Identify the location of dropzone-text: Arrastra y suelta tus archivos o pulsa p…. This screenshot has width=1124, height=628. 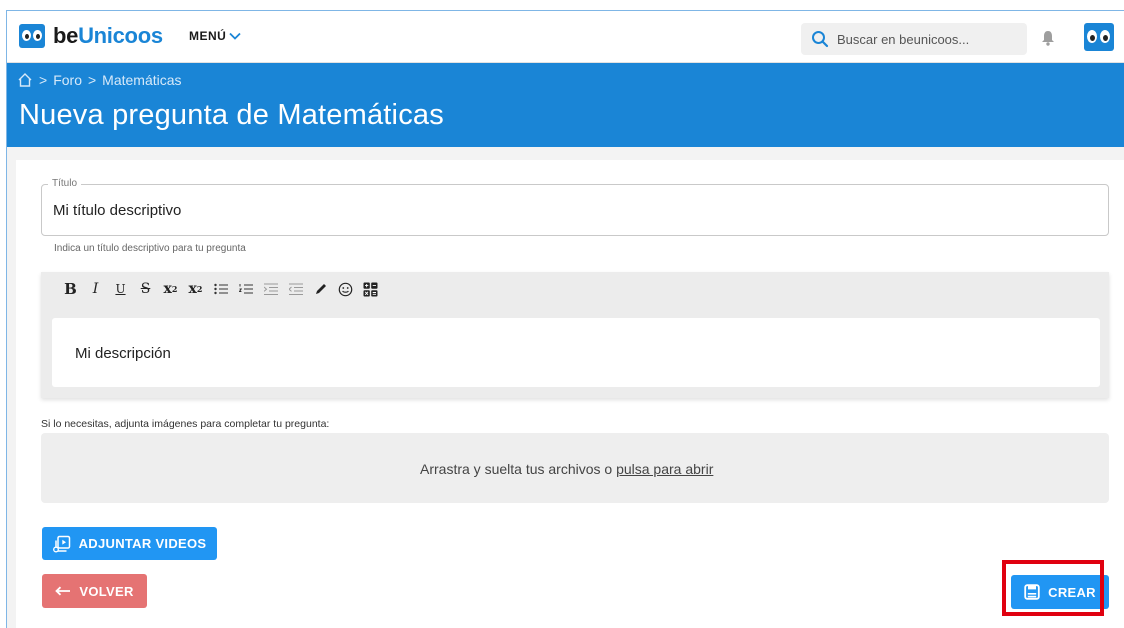
(567, 469).